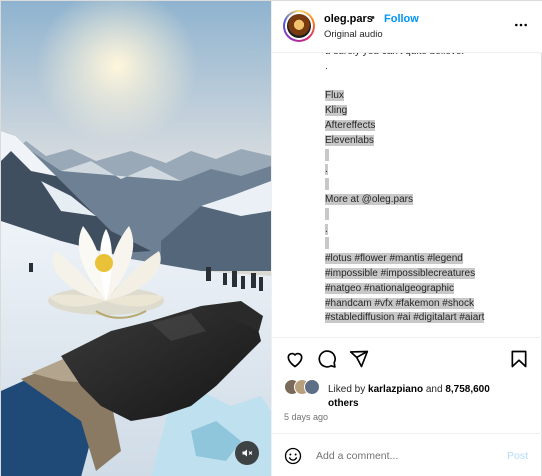 The height and width of the screenshot is (476, 542). What do you see at coordinates (407, 27) in the screenshot?
I see `post-header: oleg.pars • Follow Original audio` at bounding box center [407, 27].